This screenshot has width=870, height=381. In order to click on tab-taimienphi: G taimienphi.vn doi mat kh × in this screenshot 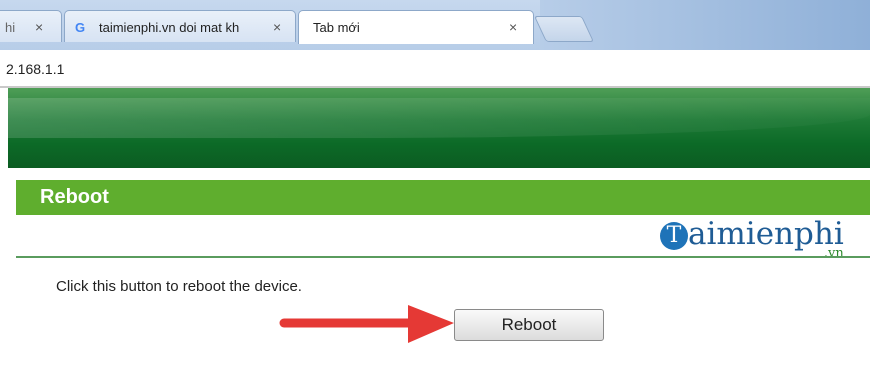, I will do `click(180, 26)`.